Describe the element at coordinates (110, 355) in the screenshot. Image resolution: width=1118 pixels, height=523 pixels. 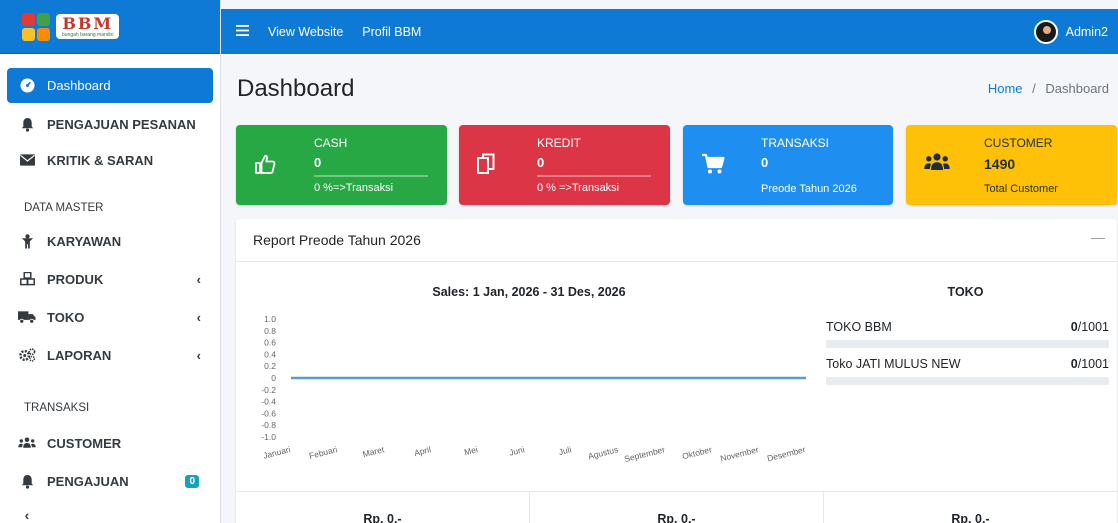
I see `sidebar-item-laporan: LAPORAN ‹` at that location.